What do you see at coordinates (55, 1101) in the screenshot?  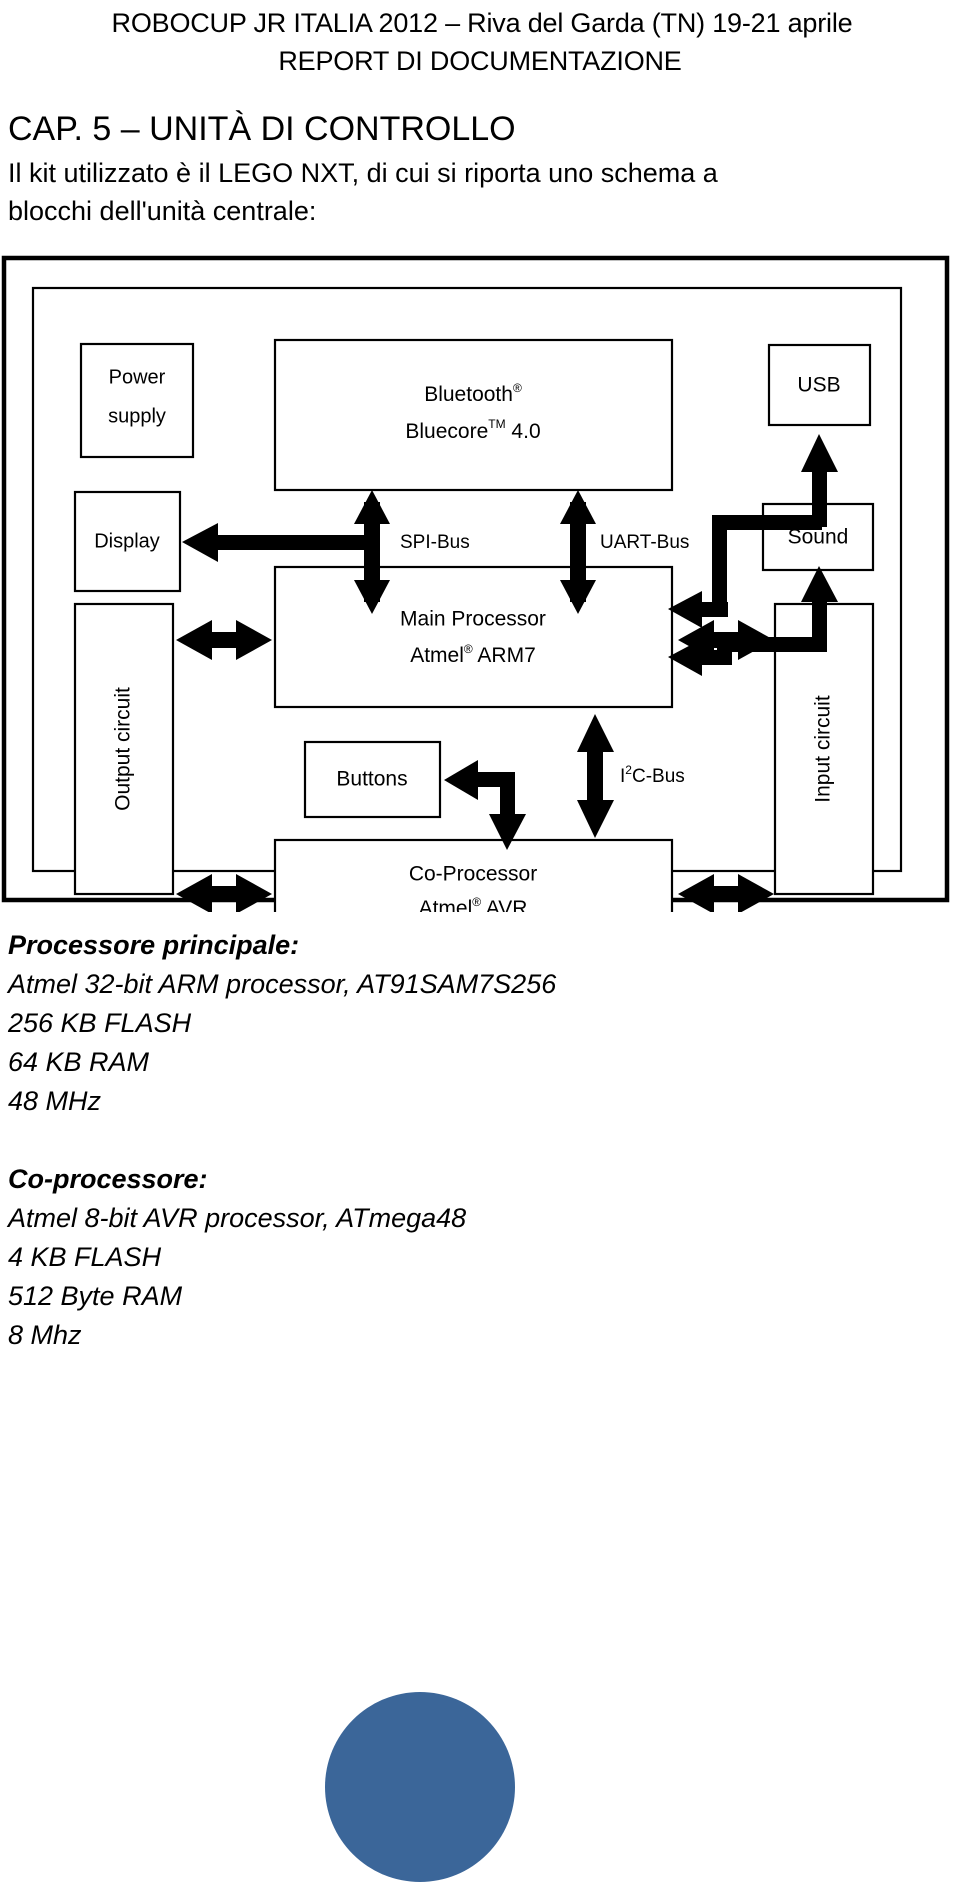 I see `main-processor-spec-line-3: 48 MHz` at bounding box center [55, 1101].